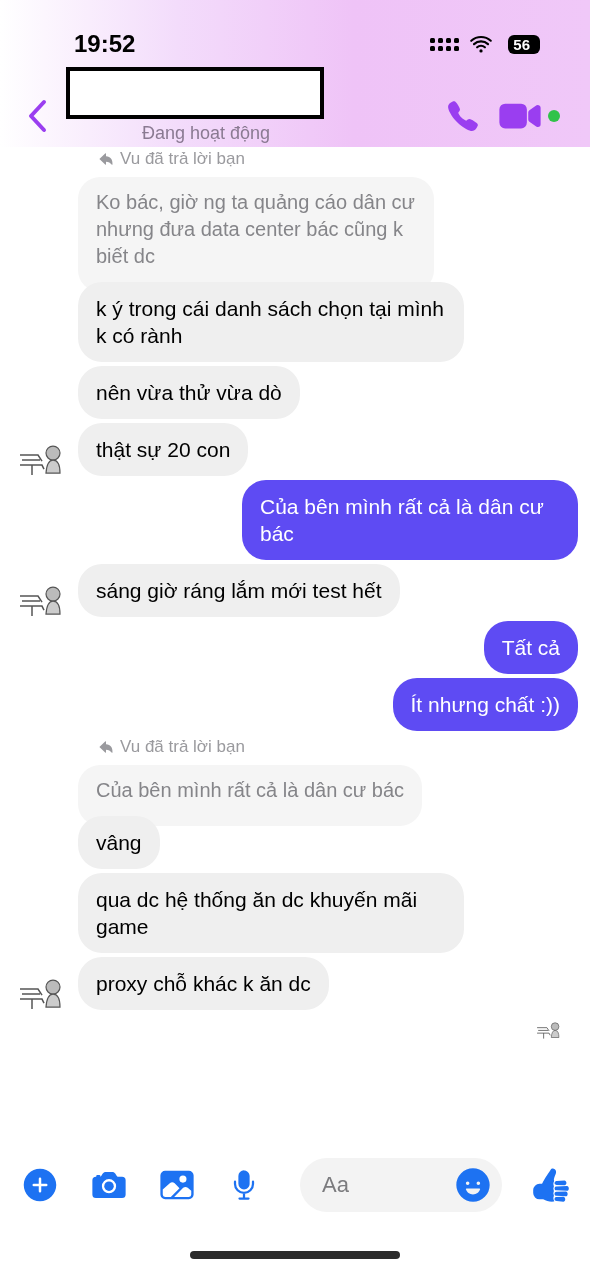 Image resolution: width=590 pixels, height=1280 pixels. What do you see at coordinates (445, 44) in the screenshot?
I see `signal-icon` at bounding box center [445, 44].